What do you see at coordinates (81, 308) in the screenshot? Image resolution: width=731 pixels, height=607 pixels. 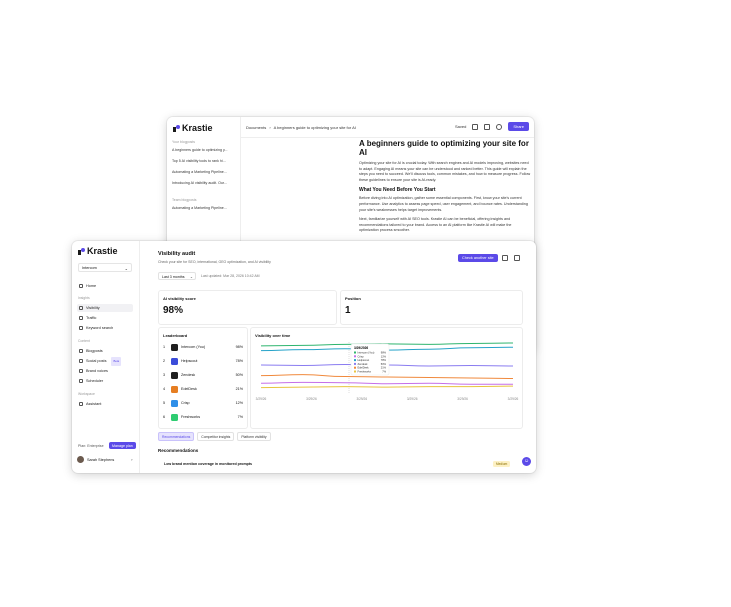 I see `visibility-icon` at bounding box center [81, 308].